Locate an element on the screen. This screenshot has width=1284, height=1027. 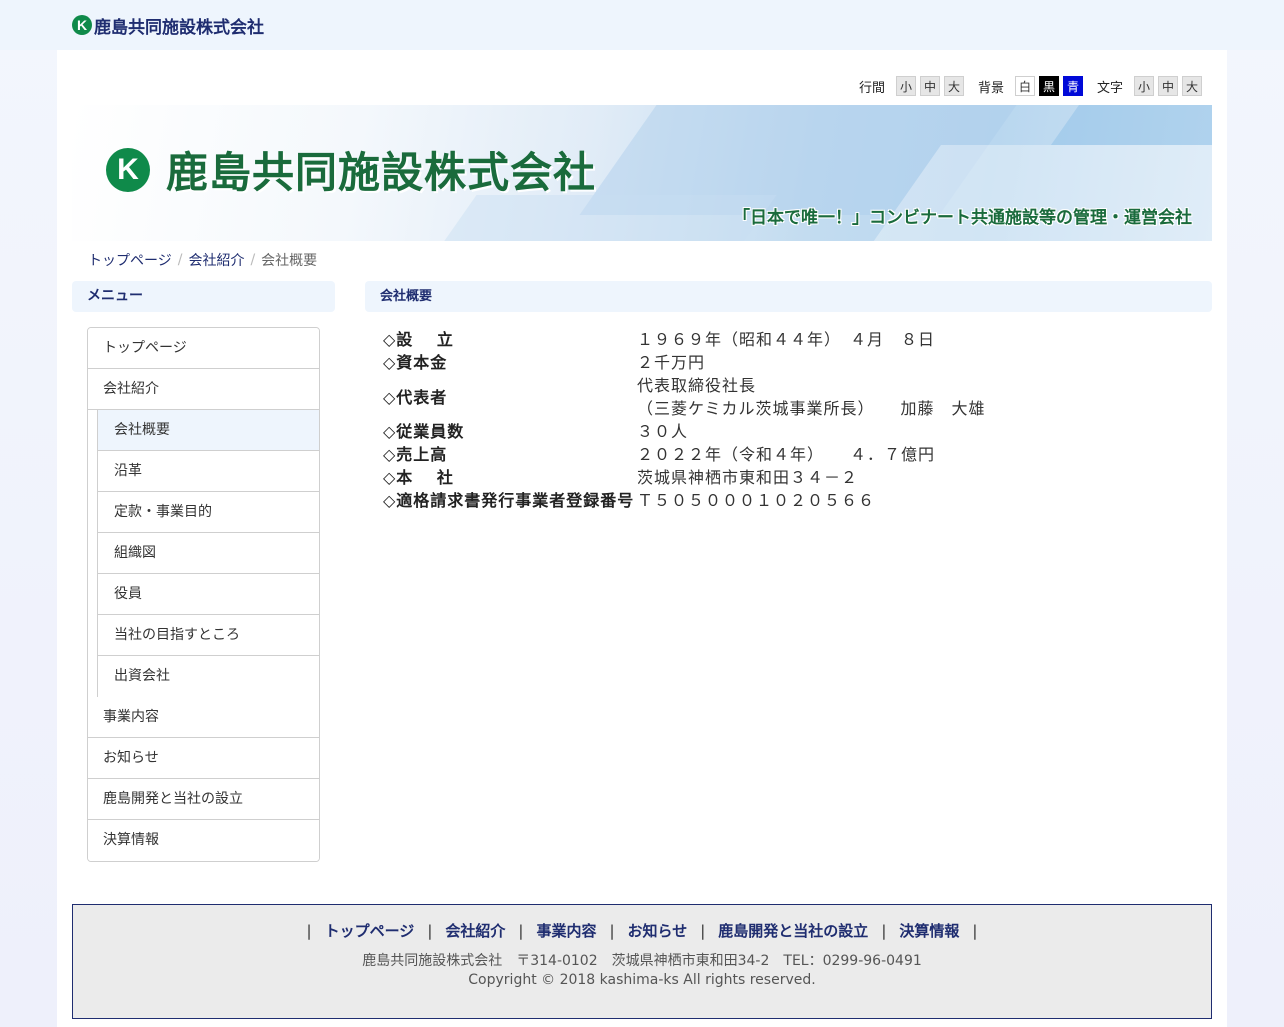
row-value: １９６９年（昭和４４年） ４月 ８日 is located at coordinates (786, 339).